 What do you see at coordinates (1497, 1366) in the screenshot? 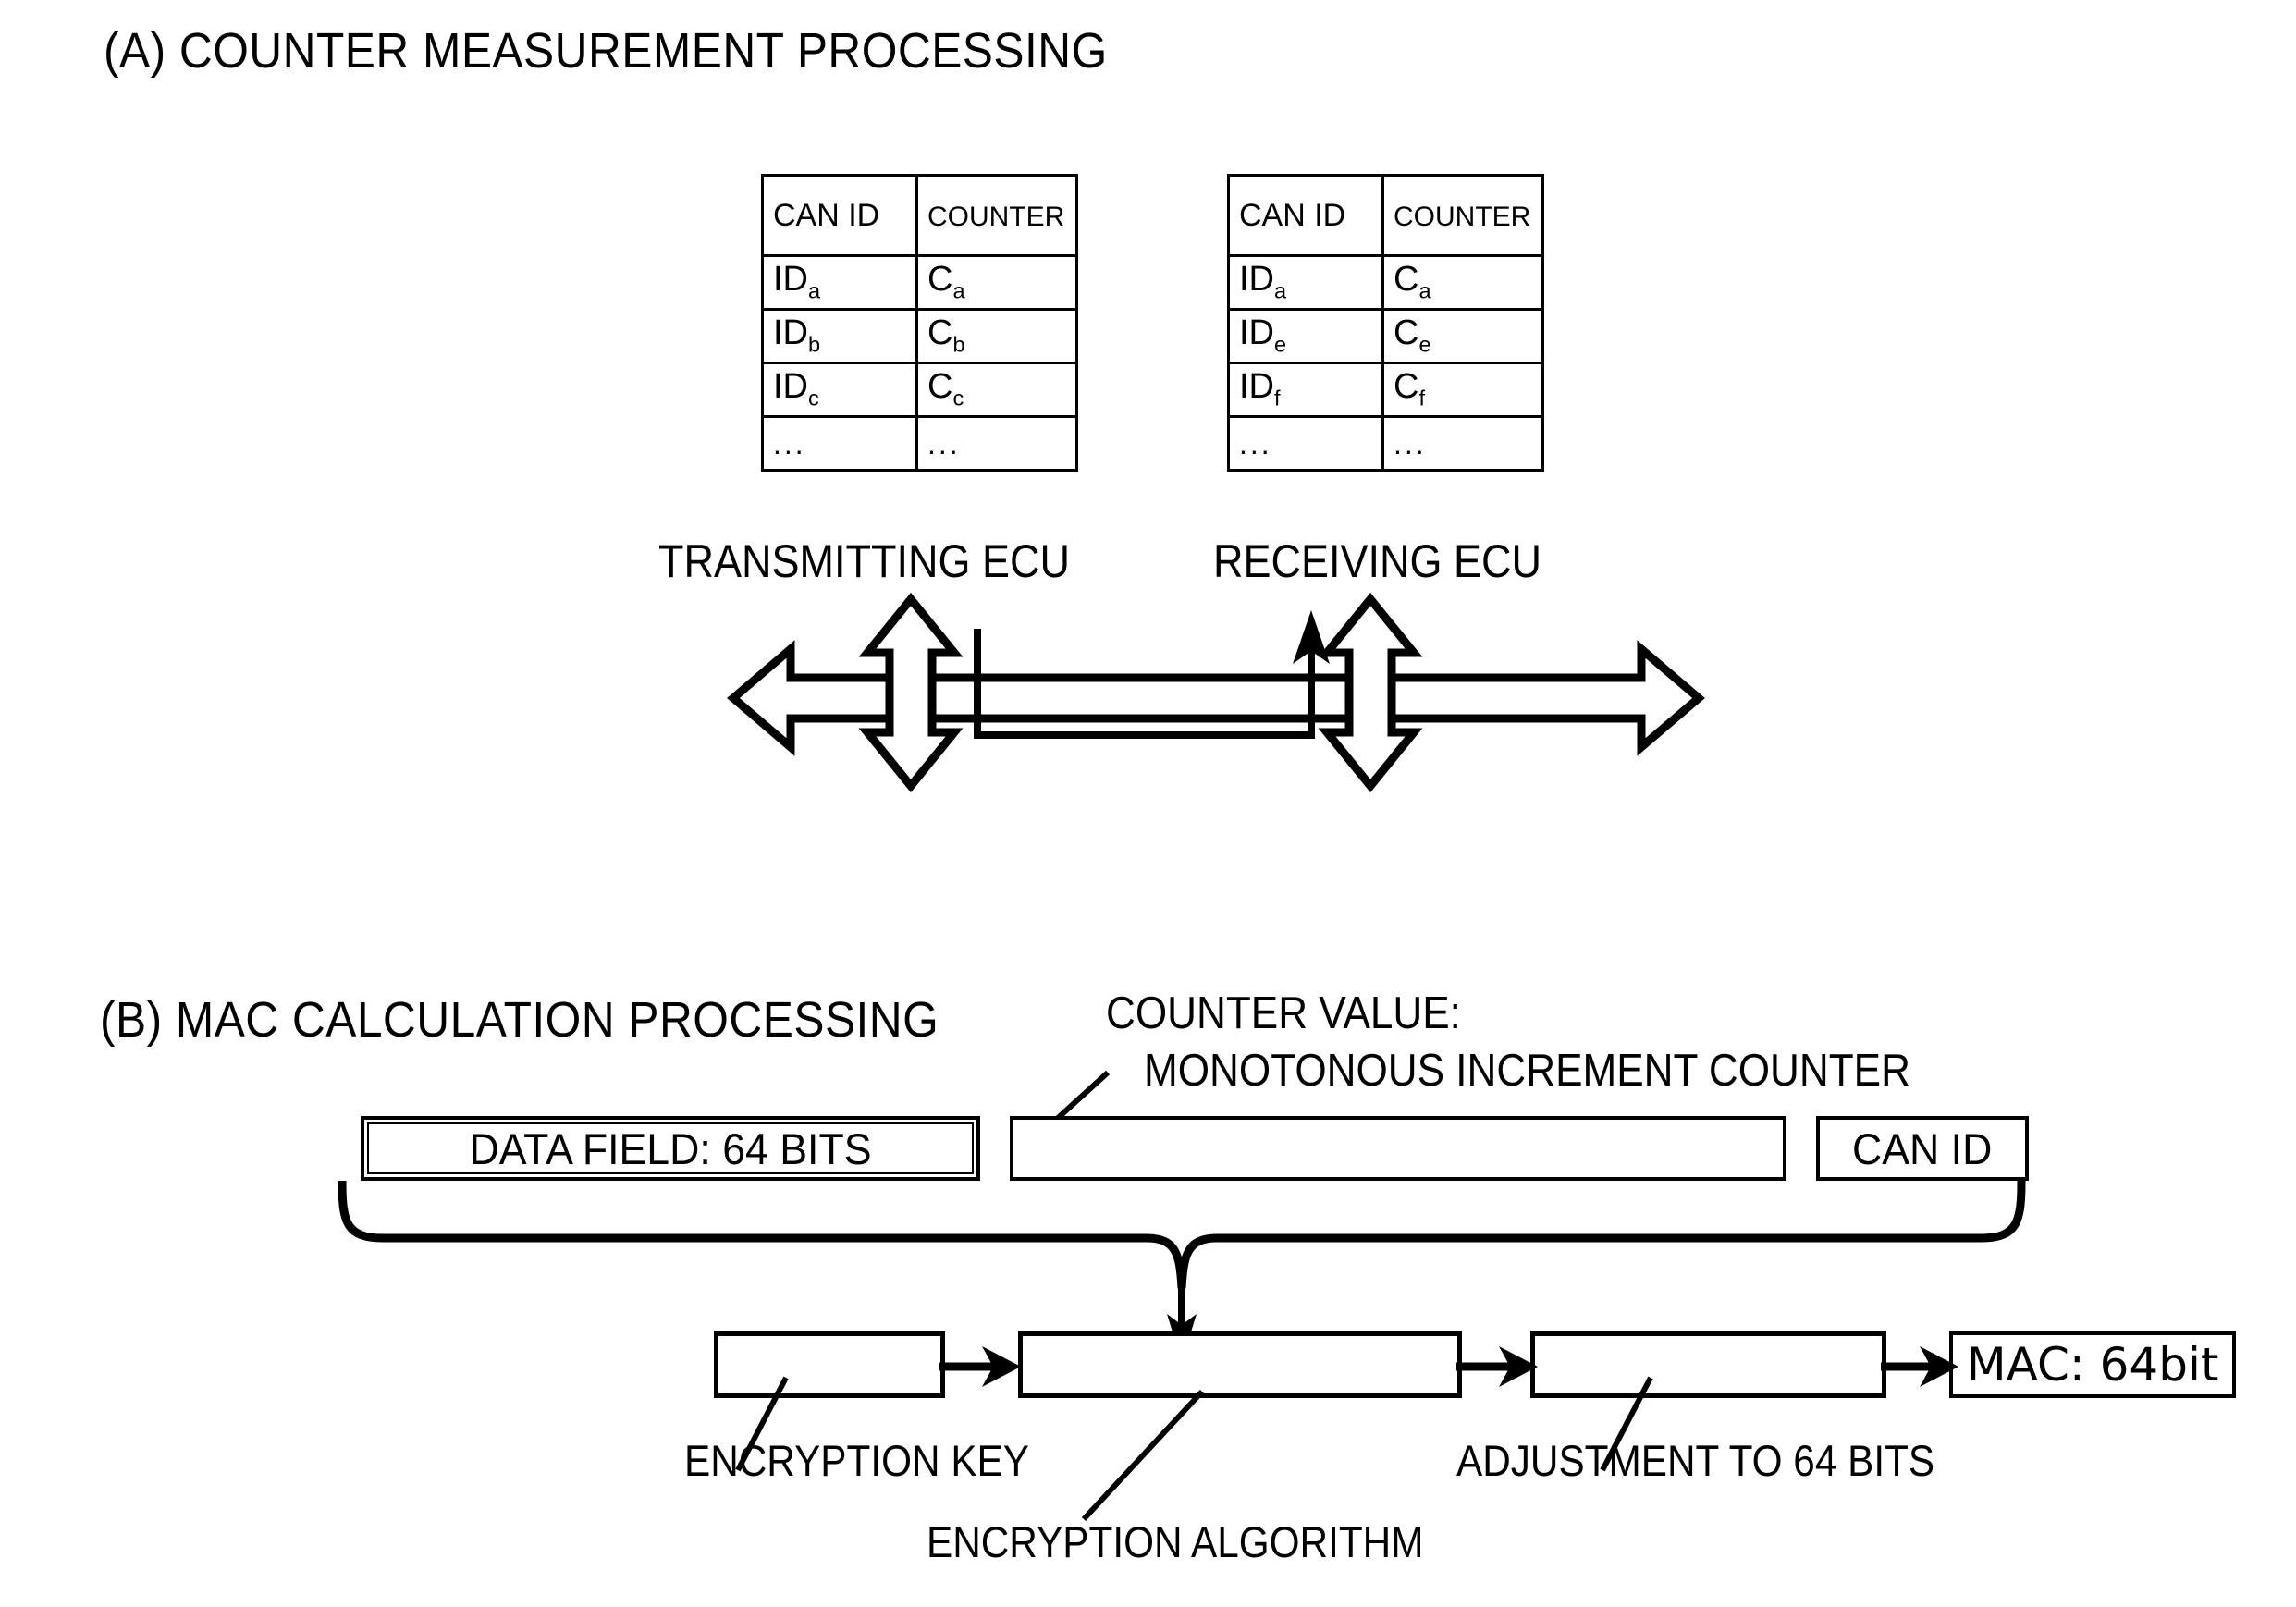
I see `arrow-algorithm-to-adjustment` at bounding box center [1497, 1366].